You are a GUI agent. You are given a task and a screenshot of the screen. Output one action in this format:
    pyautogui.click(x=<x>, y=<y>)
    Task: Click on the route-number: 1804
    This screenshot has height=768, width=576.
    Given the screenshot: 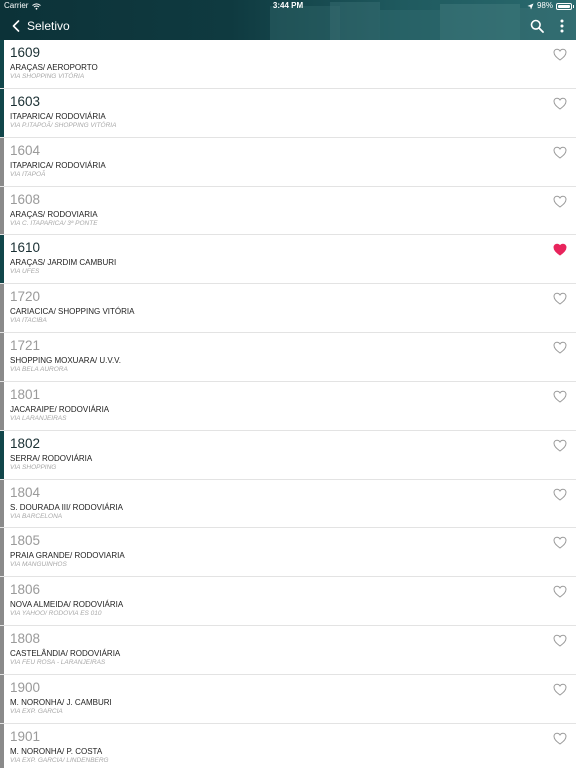 What is the action you would take?
    pyautogui.click(x=25, y=492)
    